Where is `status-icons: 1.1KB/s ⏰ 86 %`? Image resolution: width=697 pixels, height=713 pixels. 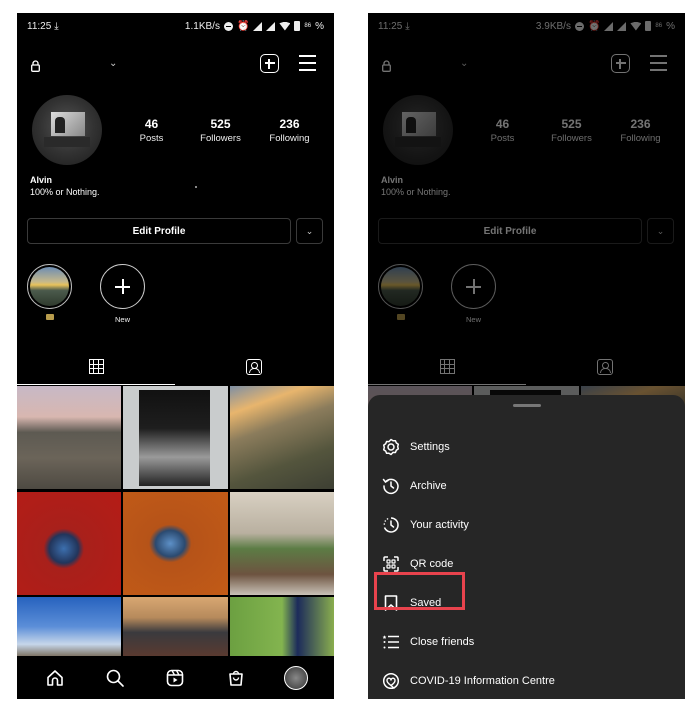 status-icons: 1.1KB/s ⏰ 86 % is located at coordinates (254, 26).